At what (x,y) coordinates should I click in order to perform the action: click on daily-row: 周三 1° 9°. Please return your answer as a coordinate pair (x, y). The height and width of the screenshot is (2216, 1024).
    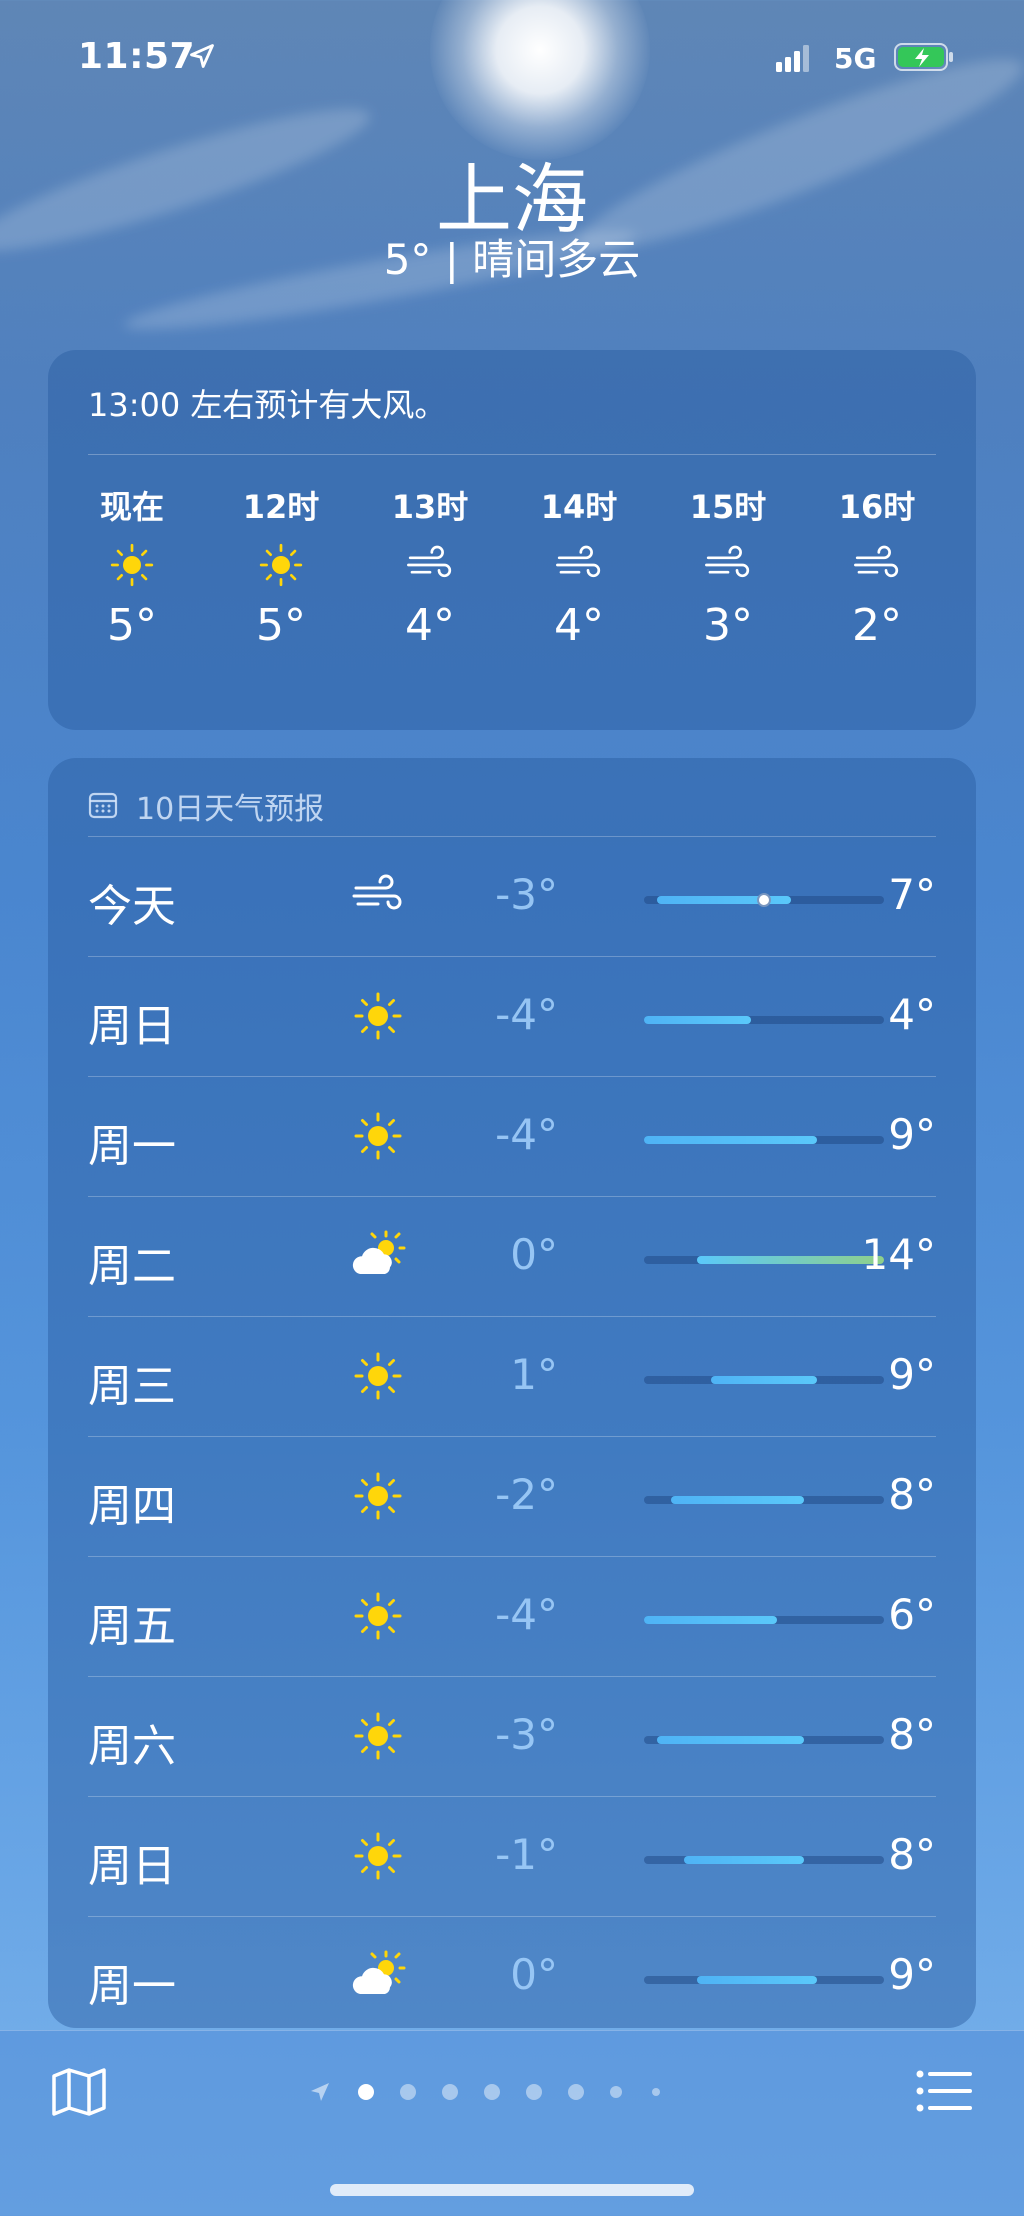
    Looking at the image, I should click on (512, 1376).